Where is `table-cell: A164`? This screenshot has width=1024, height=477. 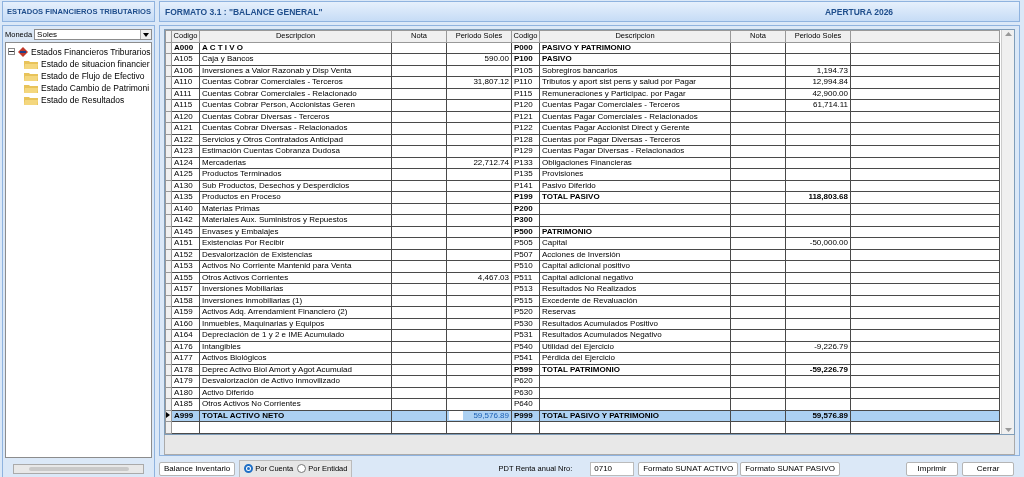 table-cell: A164 is located at coordinates (183, 335).